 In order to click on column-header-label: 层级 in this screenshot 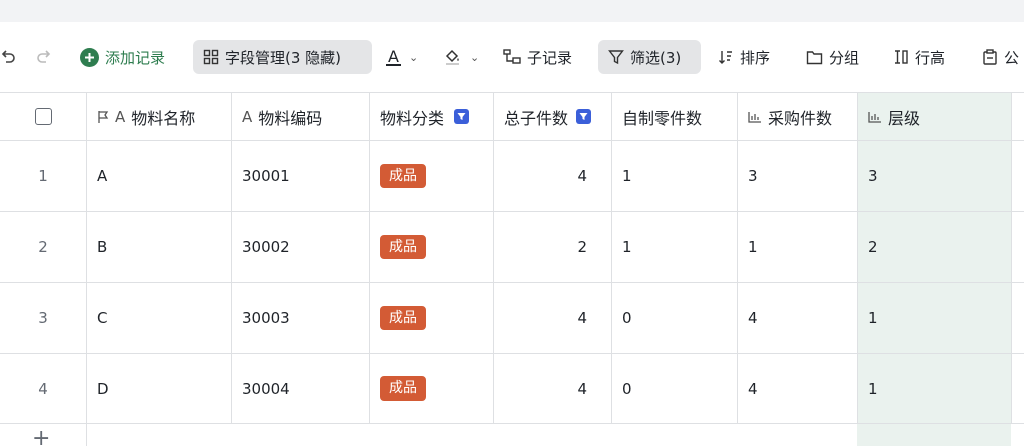, I will do `click(904, 118)`.